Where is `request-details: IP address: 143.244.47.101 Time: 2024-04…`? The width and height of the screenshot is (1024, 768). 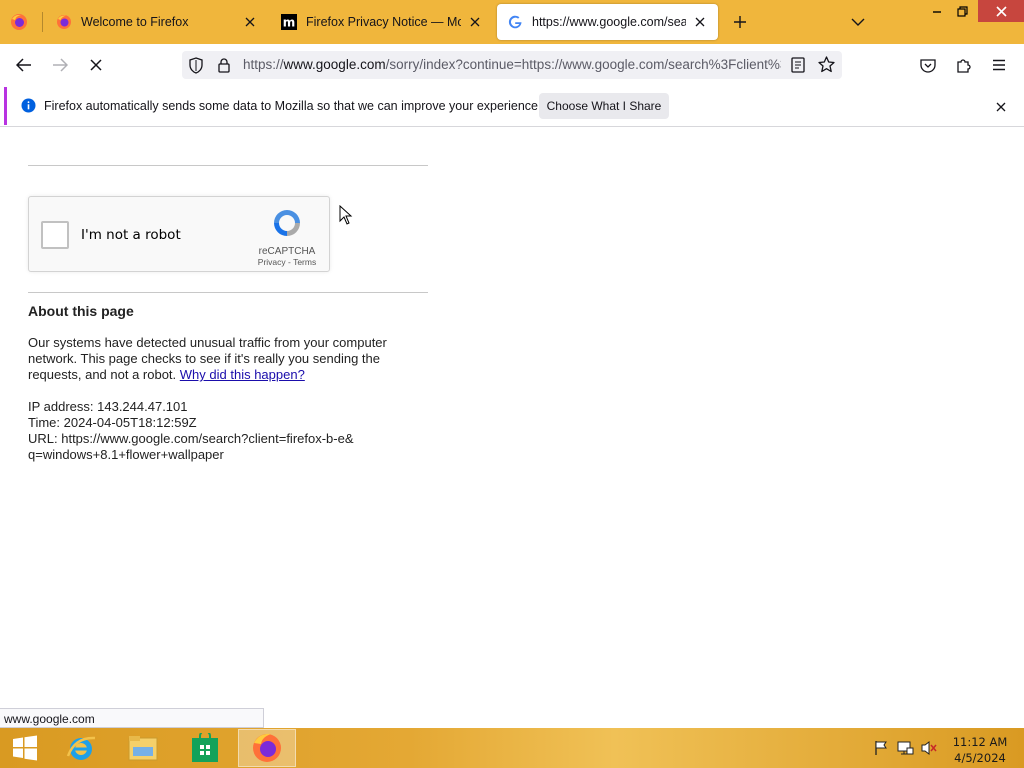
request-details: IP address: 143.244.47.101 Time: 2024-04… is located at coordinates (228, 431).